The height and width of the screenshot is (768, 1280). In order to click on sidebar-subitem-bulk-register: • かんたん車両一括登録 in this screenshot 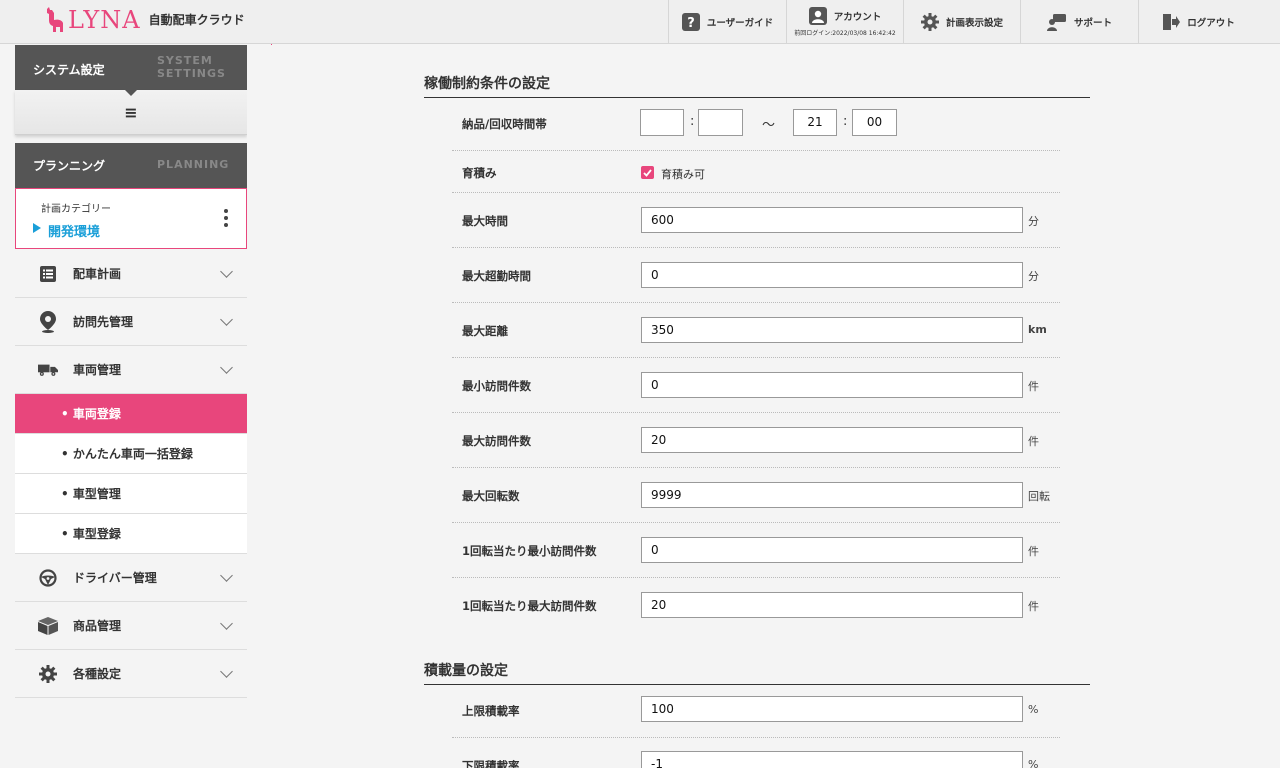, I will do `click(131, 454)`.